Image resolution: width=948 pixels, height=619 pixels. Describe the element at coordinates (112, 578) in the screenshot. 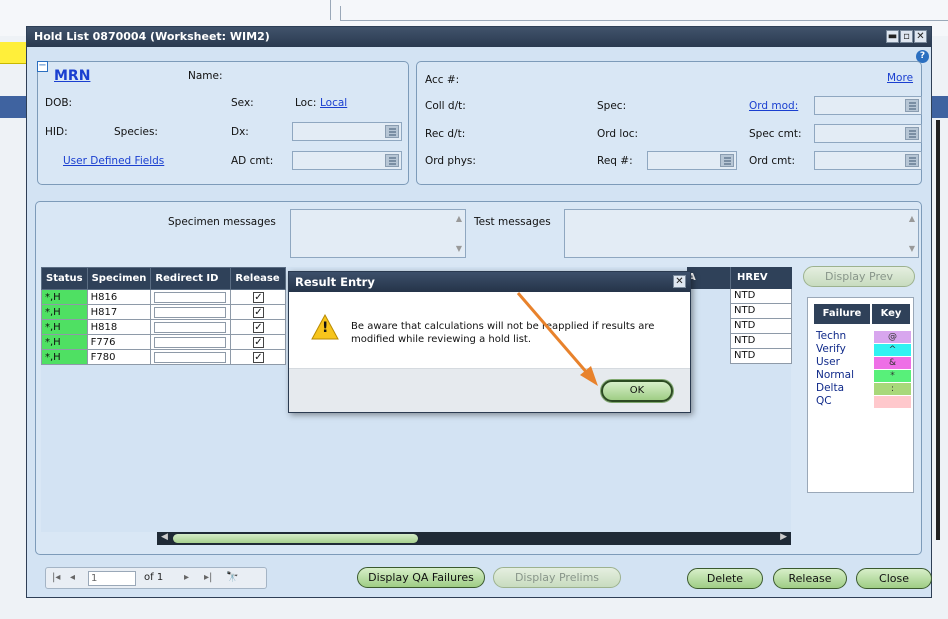

I see `page-input: 1` at that location.